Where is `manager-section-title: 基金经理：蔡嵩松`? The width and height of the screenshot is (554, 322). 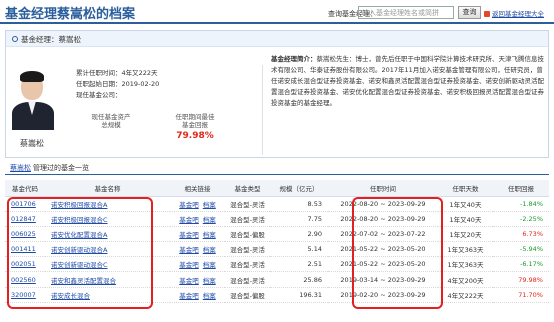
manager-section-title: 基金经理：蔡嵩松 is located at coordinates (51, 39).